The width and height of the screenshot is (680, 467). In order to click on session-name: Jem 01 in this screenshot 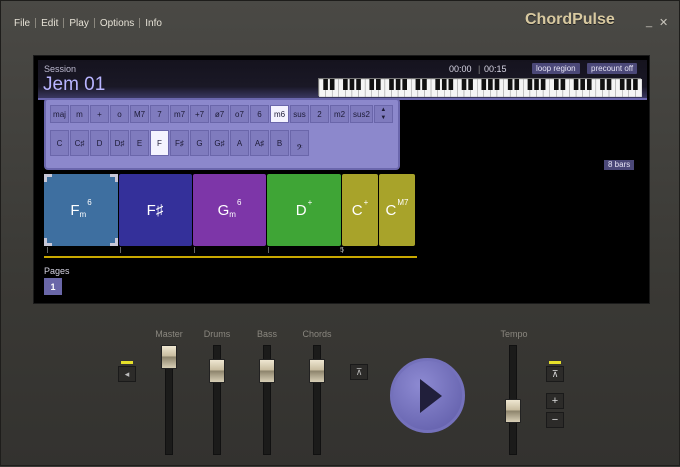, I will do `click(74, 85)`.